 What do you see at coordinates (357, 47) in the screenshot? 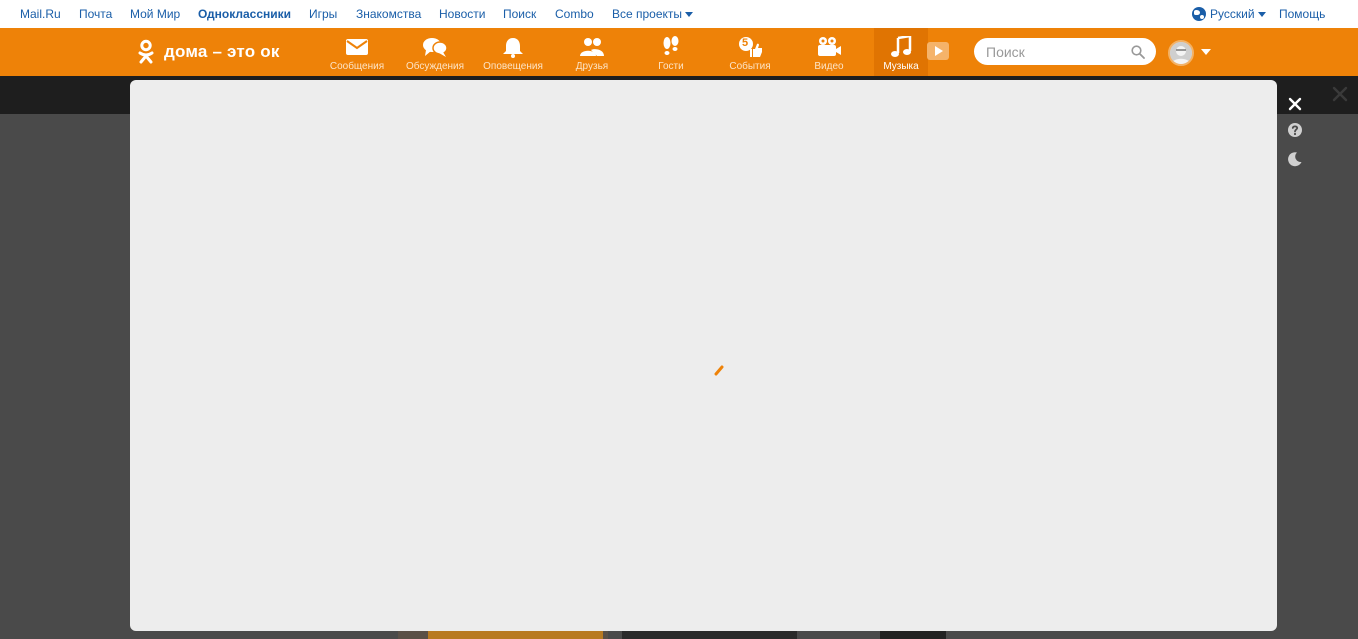
I see `envelope-icon` at bounding box center [357, 47].